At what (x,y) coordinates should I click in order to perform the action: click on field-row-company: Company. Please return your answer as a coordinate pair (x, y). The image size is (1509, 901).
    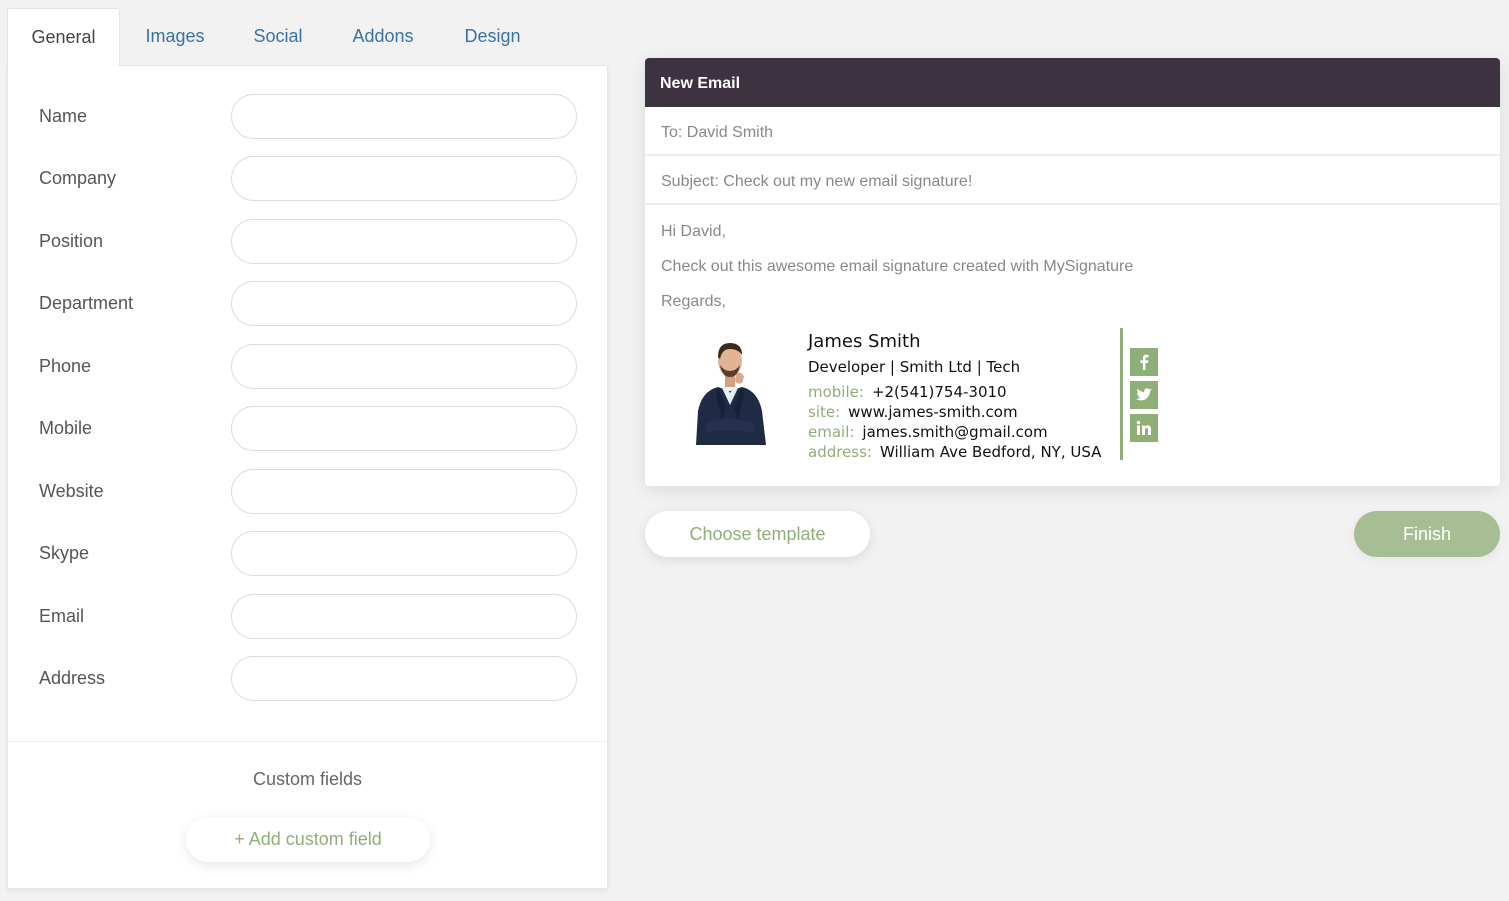
    Looking at the image, I should click on (307, 179).